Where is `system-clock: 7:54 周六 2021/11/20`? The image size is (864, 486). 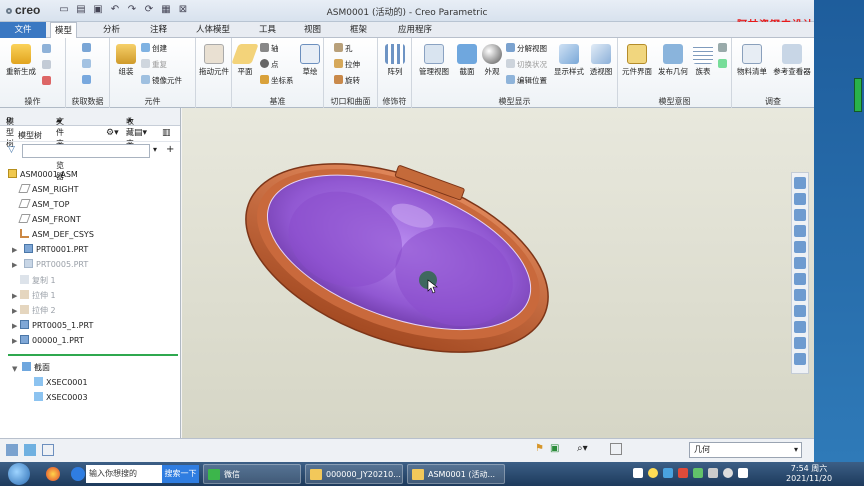 system-clock: 7:54 周六 2021/11/20 is located at coordinates (809, 474).